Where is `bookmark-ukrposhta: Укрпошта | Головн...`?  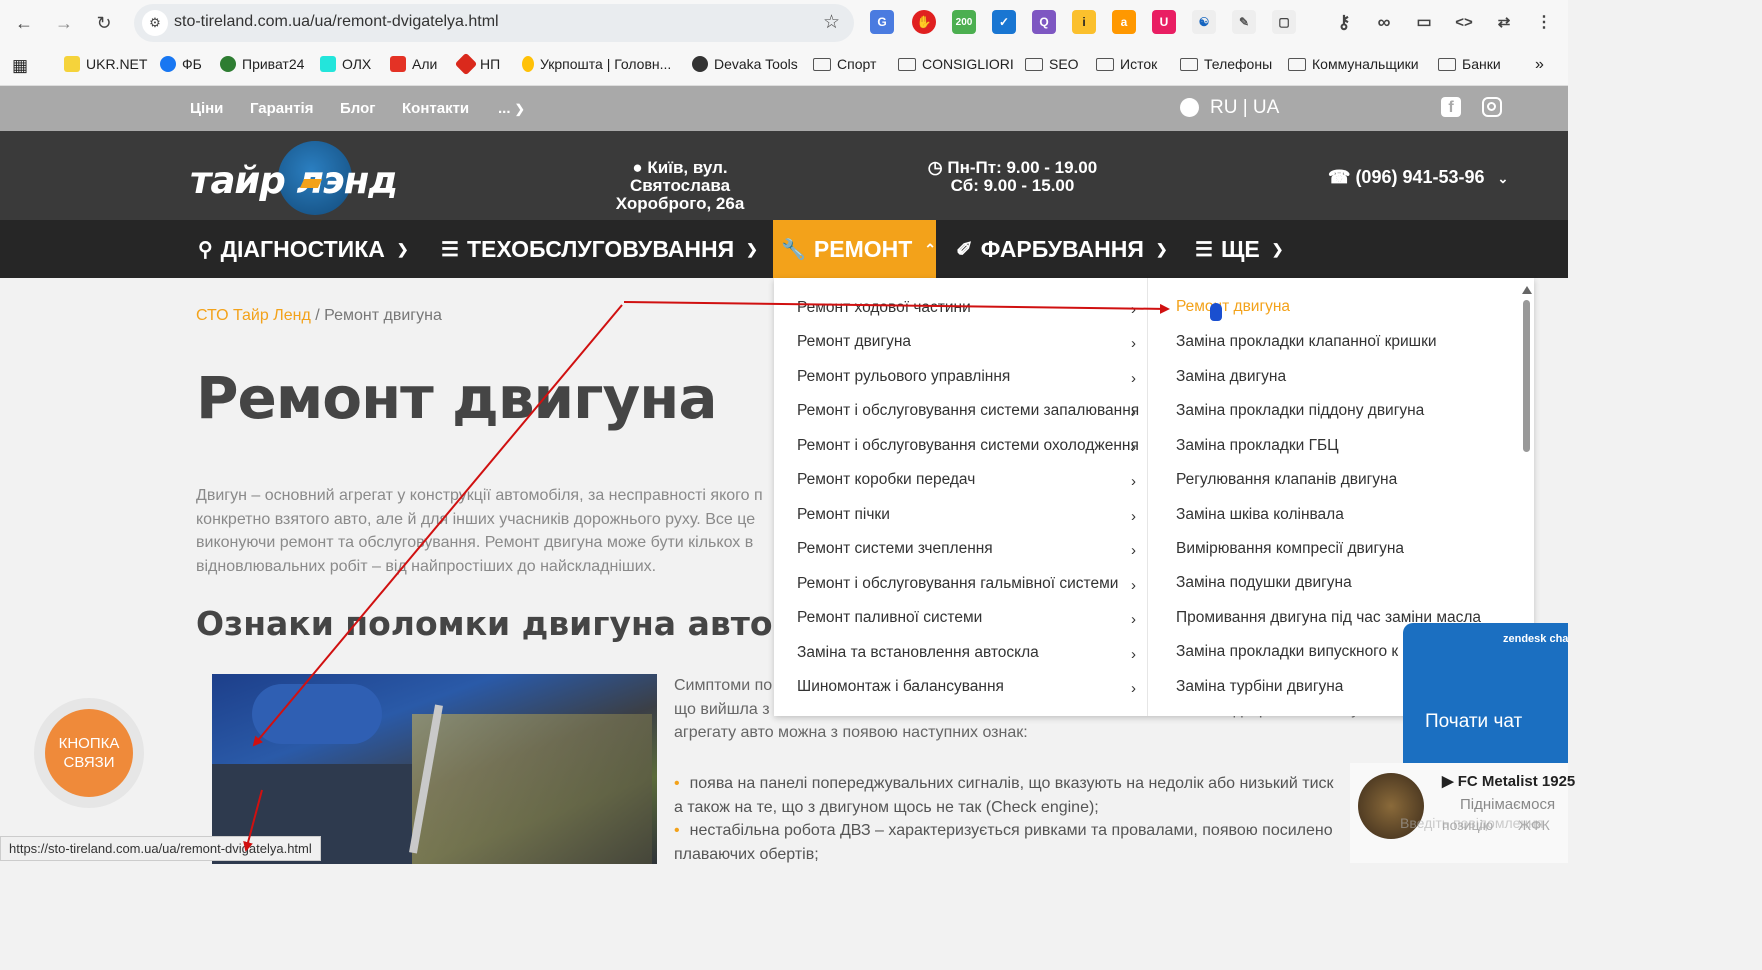
bookmark-ukrposhta: Укрпошта | Головн... is located at coordinates (596, 64).